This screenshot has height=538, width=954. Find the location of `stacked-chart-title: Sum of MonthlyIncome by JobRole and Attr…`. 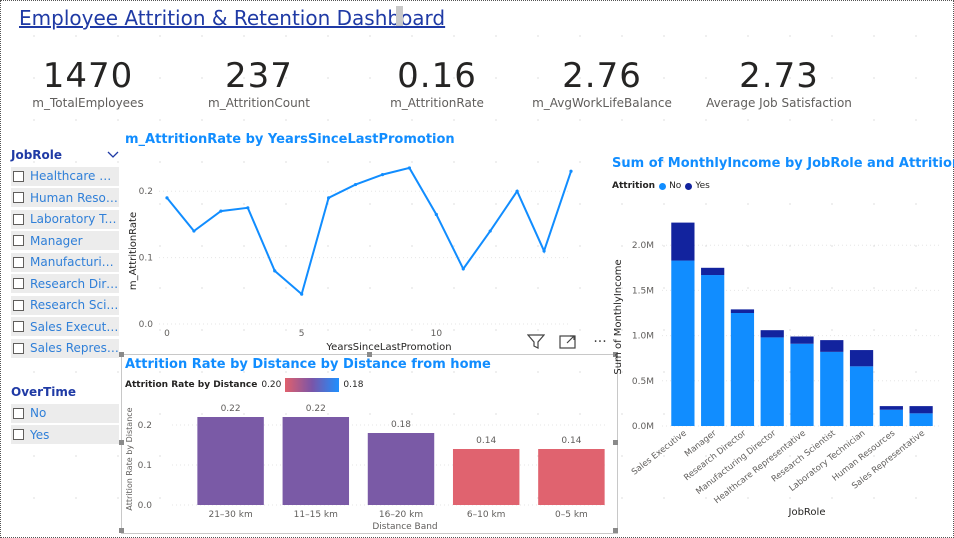

stacked-chart-title: Sum of MonthlyIncome by JobRole and Attr… is located at coordinates (783, 163).